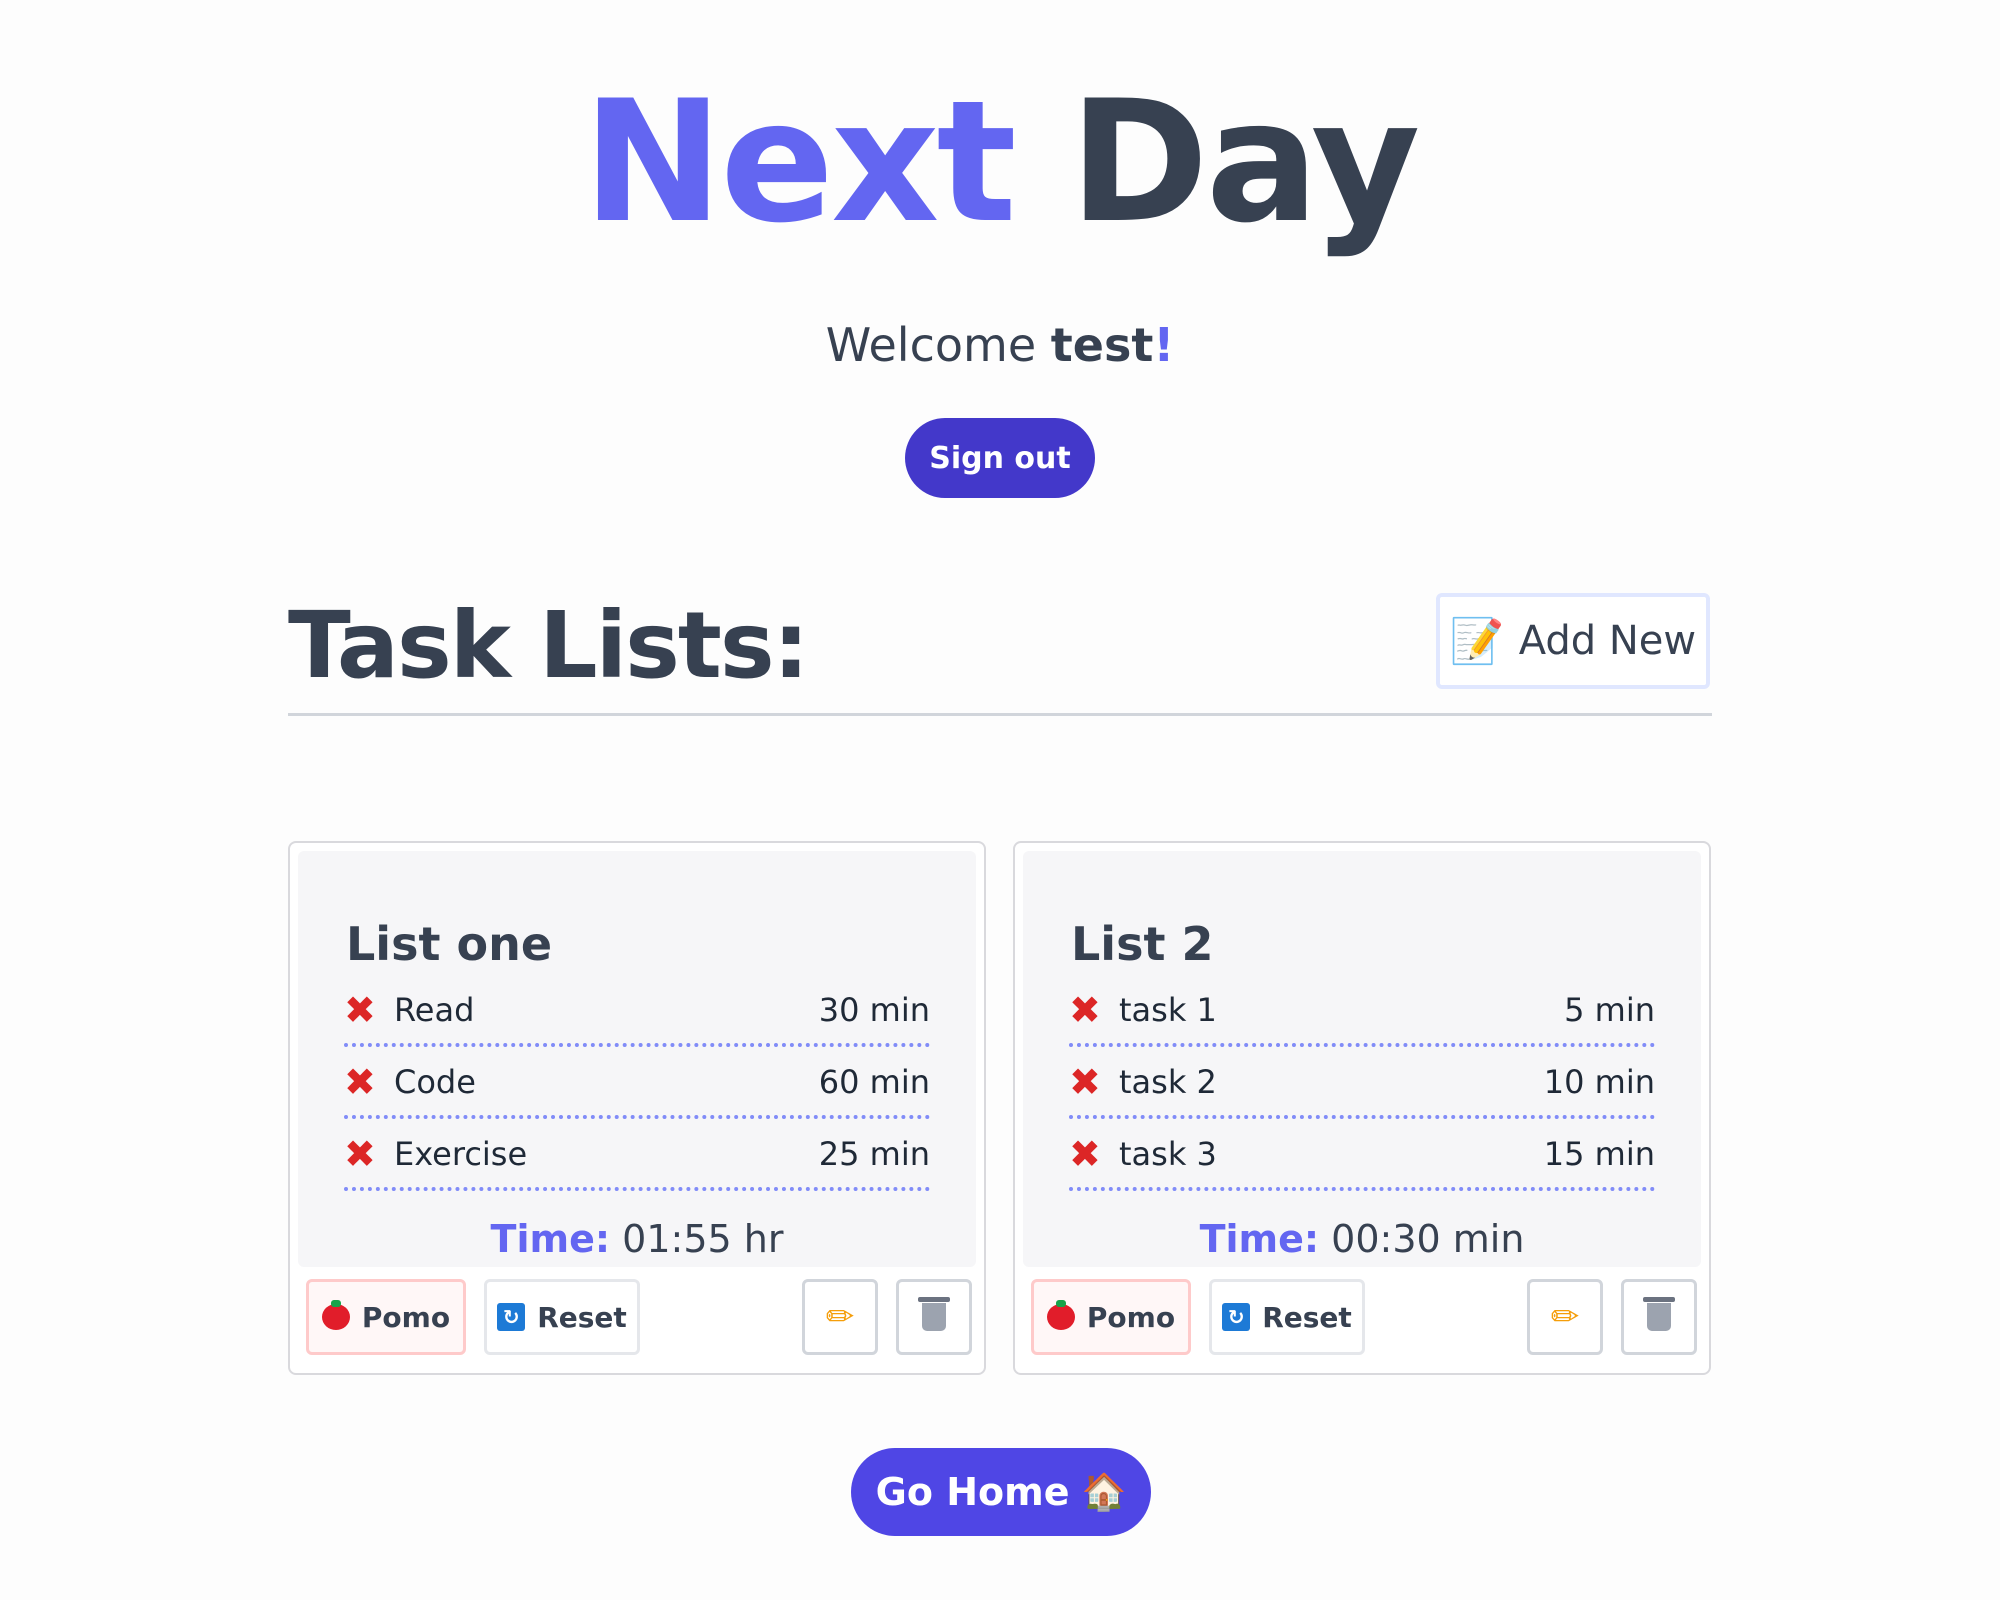  Describe the element at coordinates (1000, 458) in the screenshot. I see `sign-out-button: Sign out` at that location.